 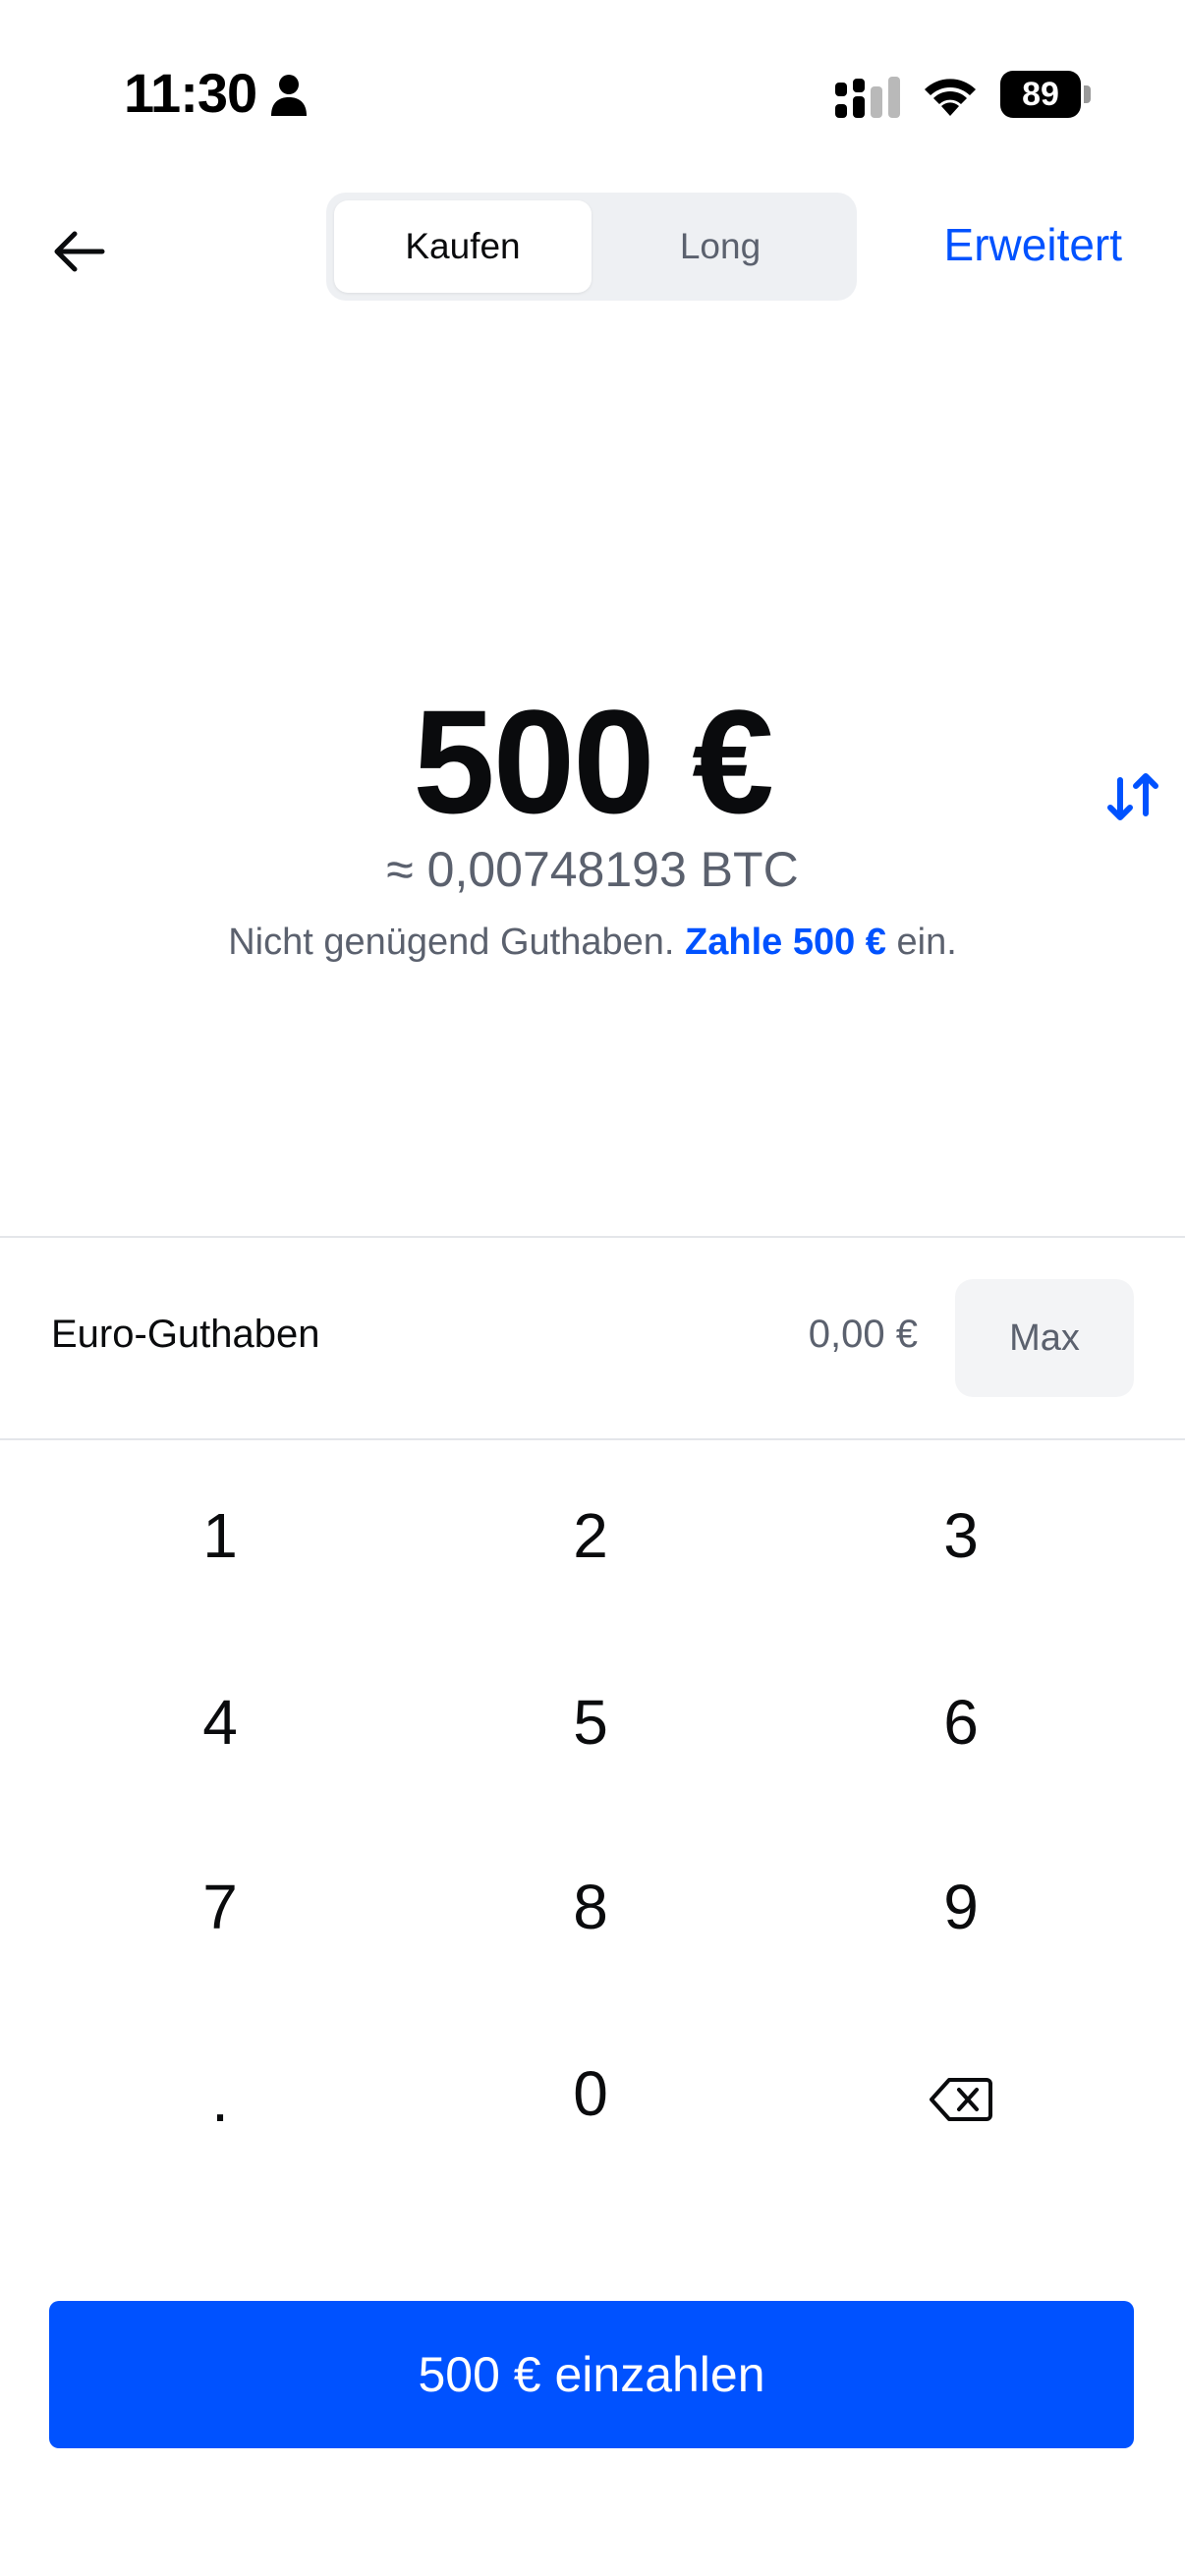 What do you see at coordinates (1088, 94) in the screenshot?
I see `battery-tip` at bounding box center [1088, 94].